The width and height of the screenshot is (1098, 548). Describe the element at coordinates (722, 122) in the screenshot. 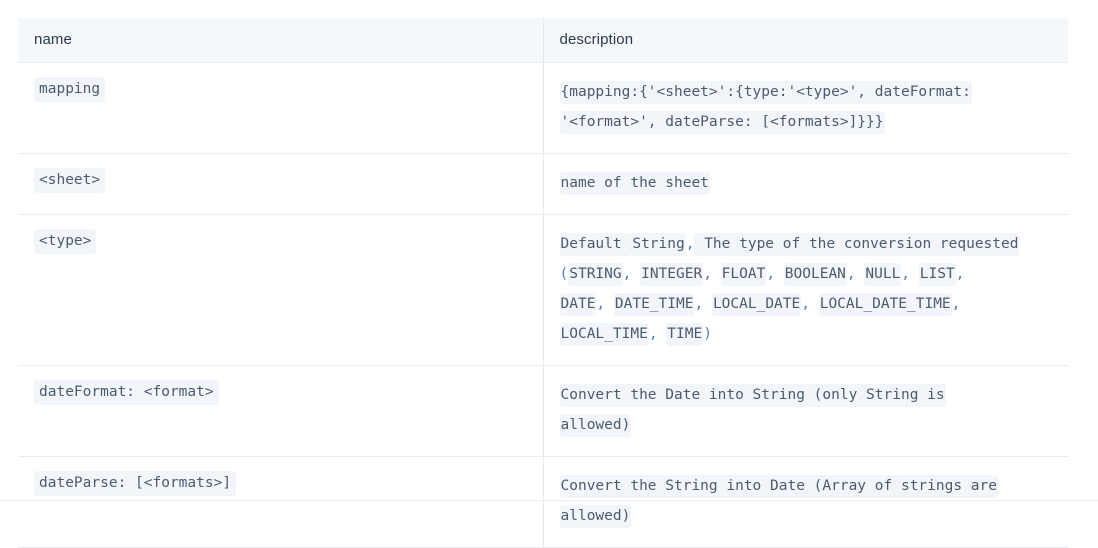

I see `description-code-token: '<format>', dateParse: [<formats>]}}}` at that location.